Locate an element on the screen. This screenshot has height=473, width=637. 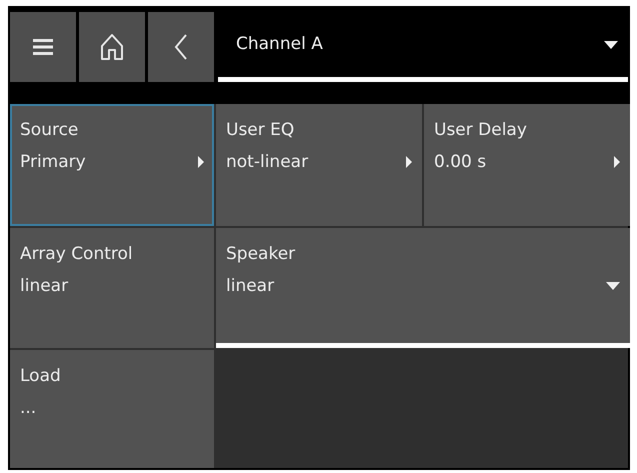
tile-value: not-linear is located at coordinates (267, 162).